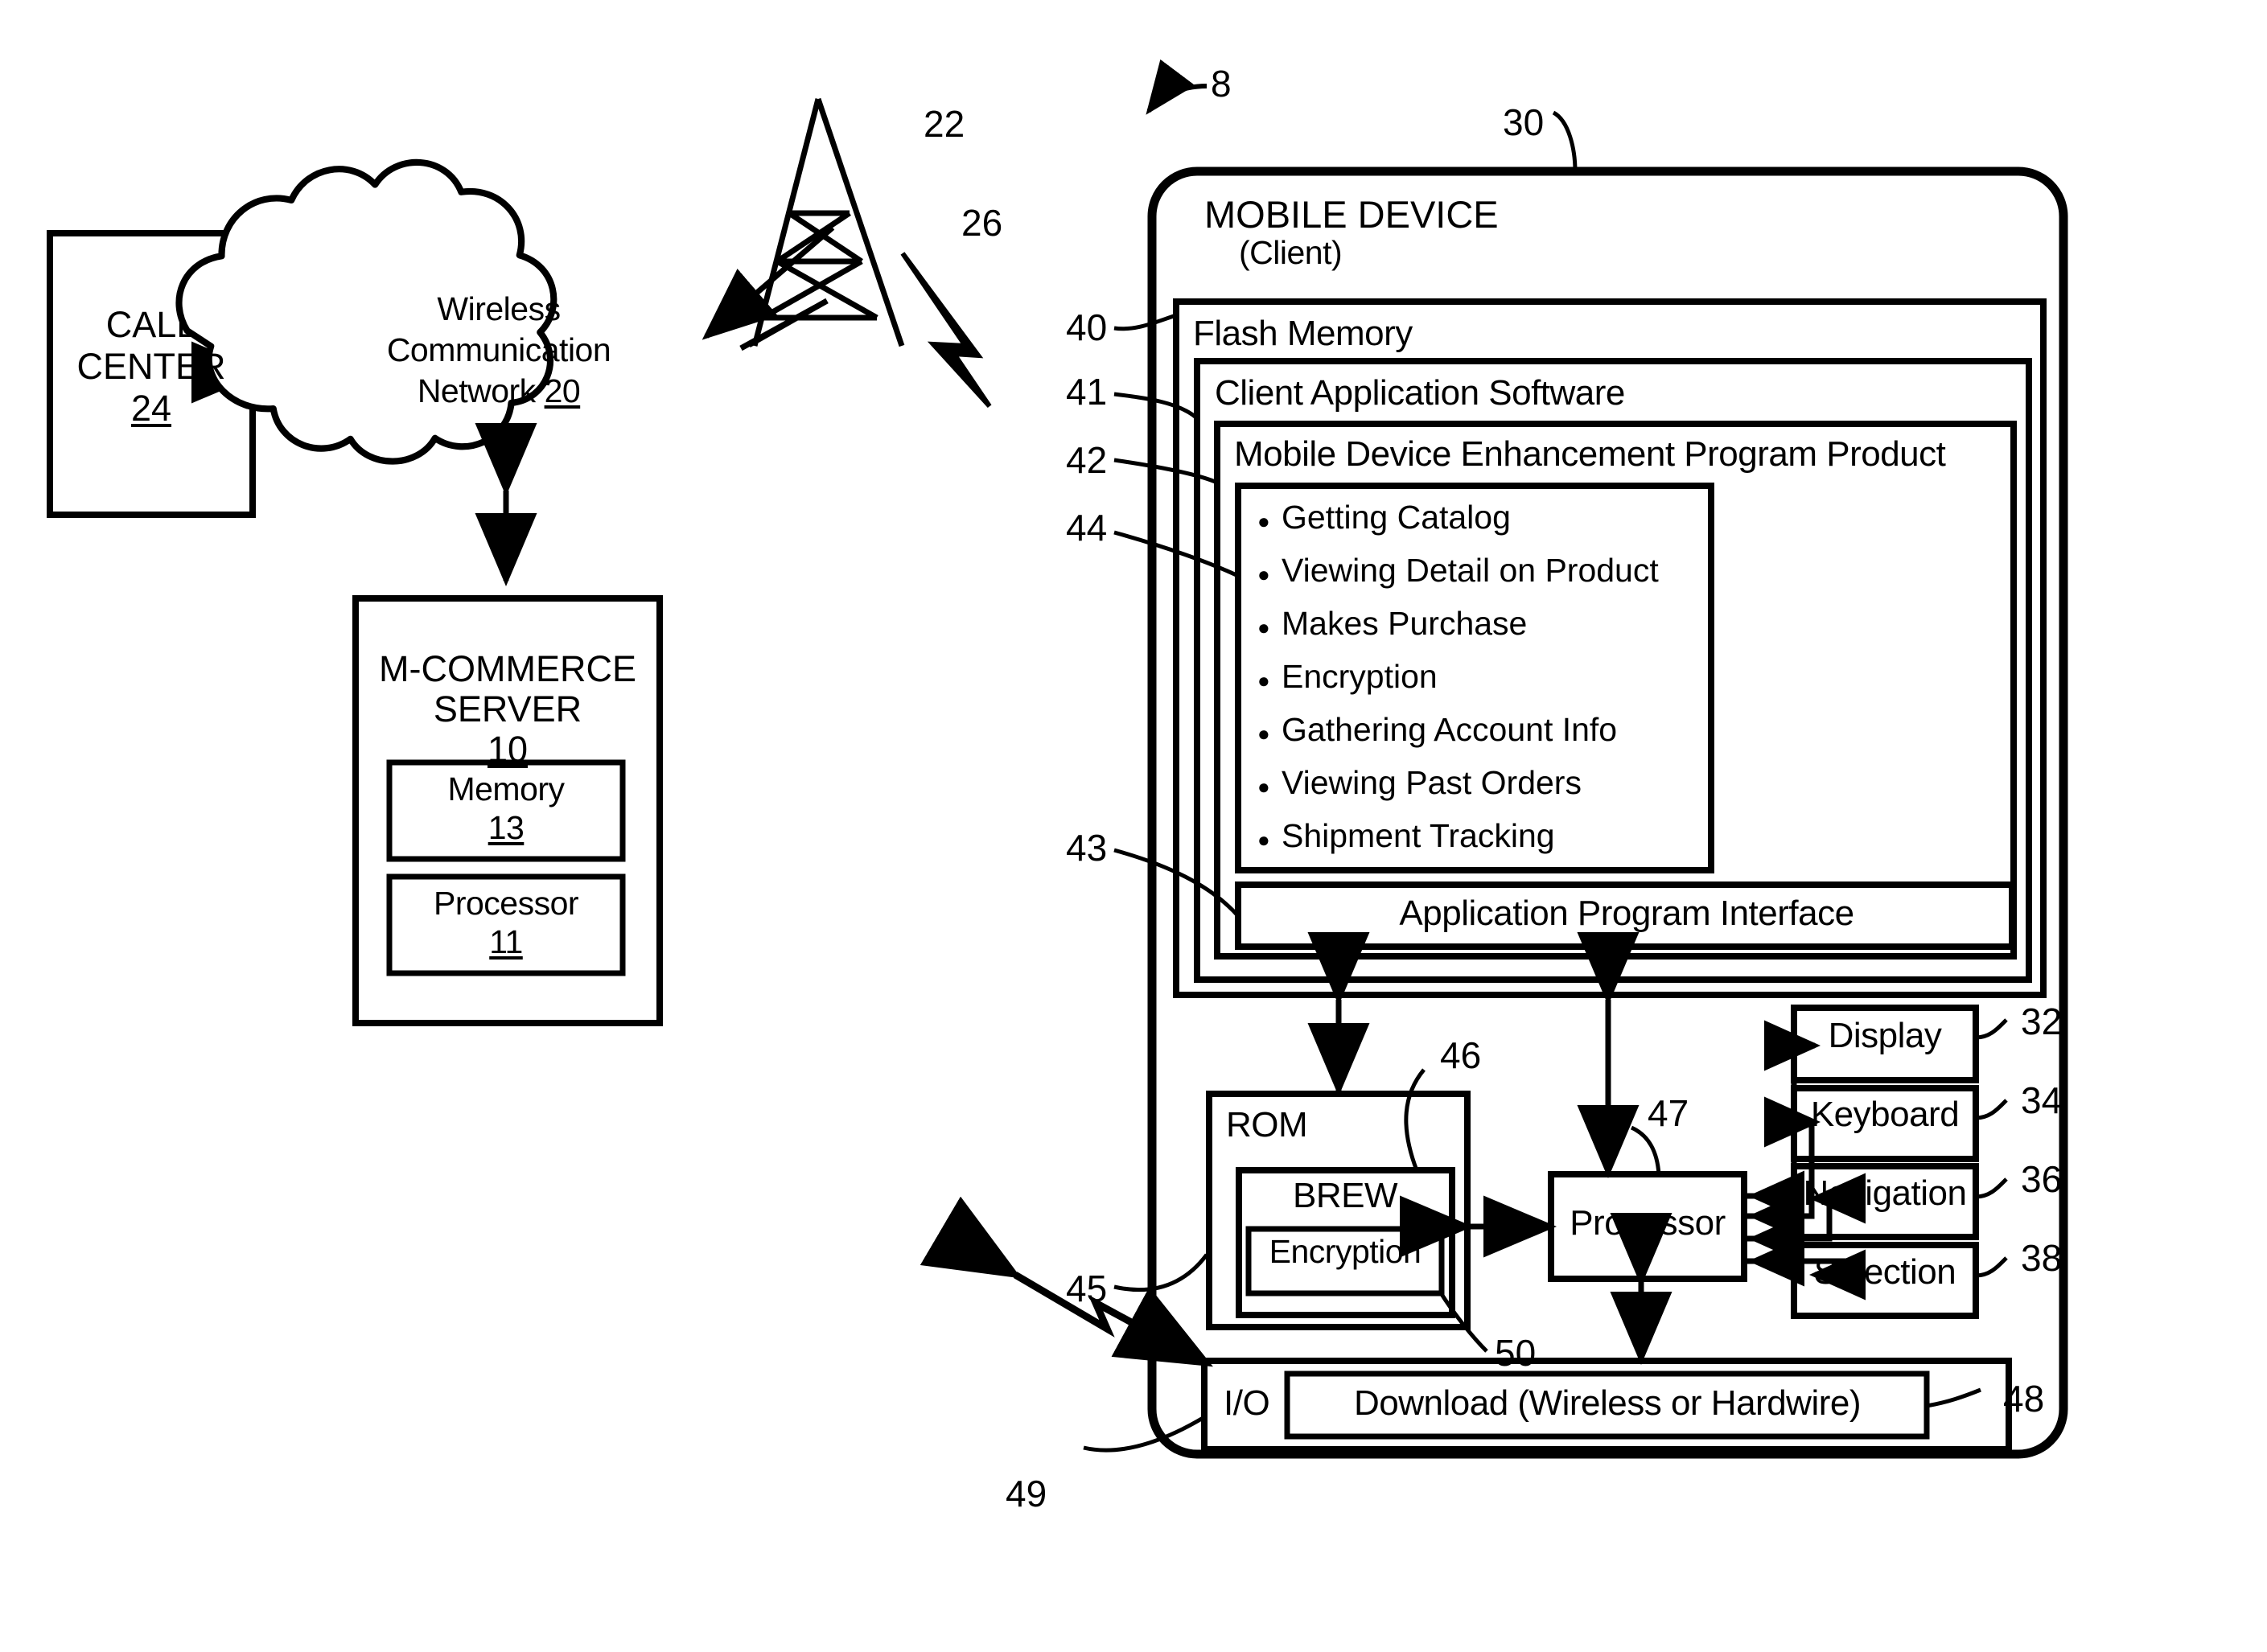  I want to click on feature-list-item: ● Gathering Account Info, so click(1437, 730).